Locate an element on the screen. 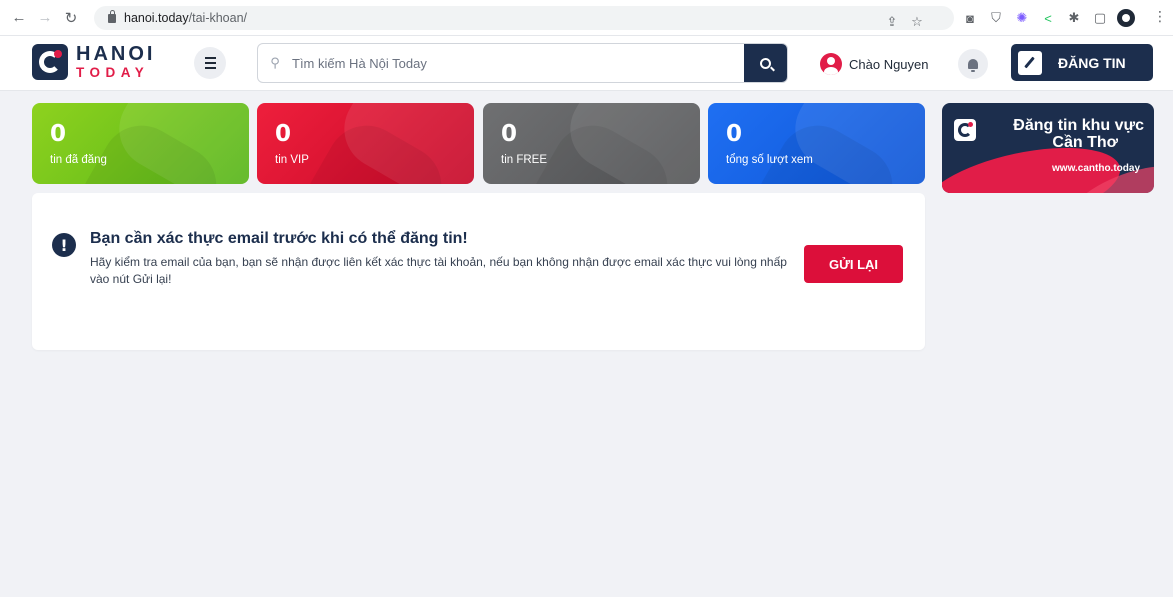  search-button is located at coordinates (765, 63).